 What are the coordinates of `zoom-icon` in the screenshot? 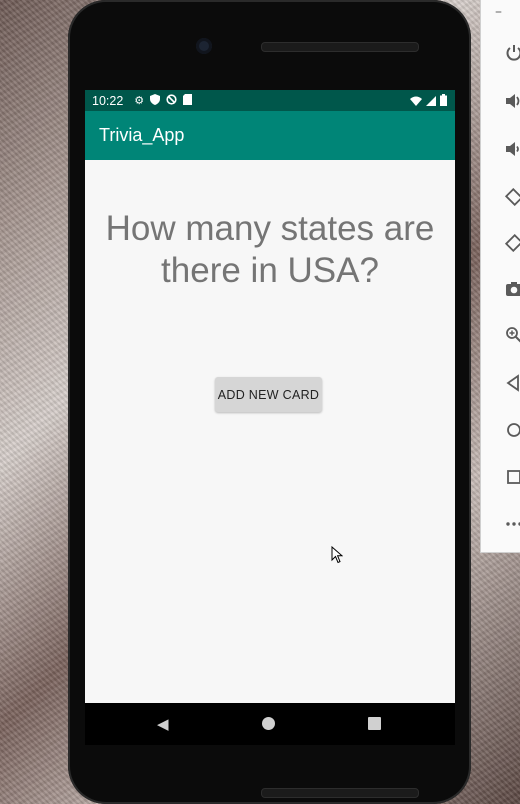 It's located at (512, 336).